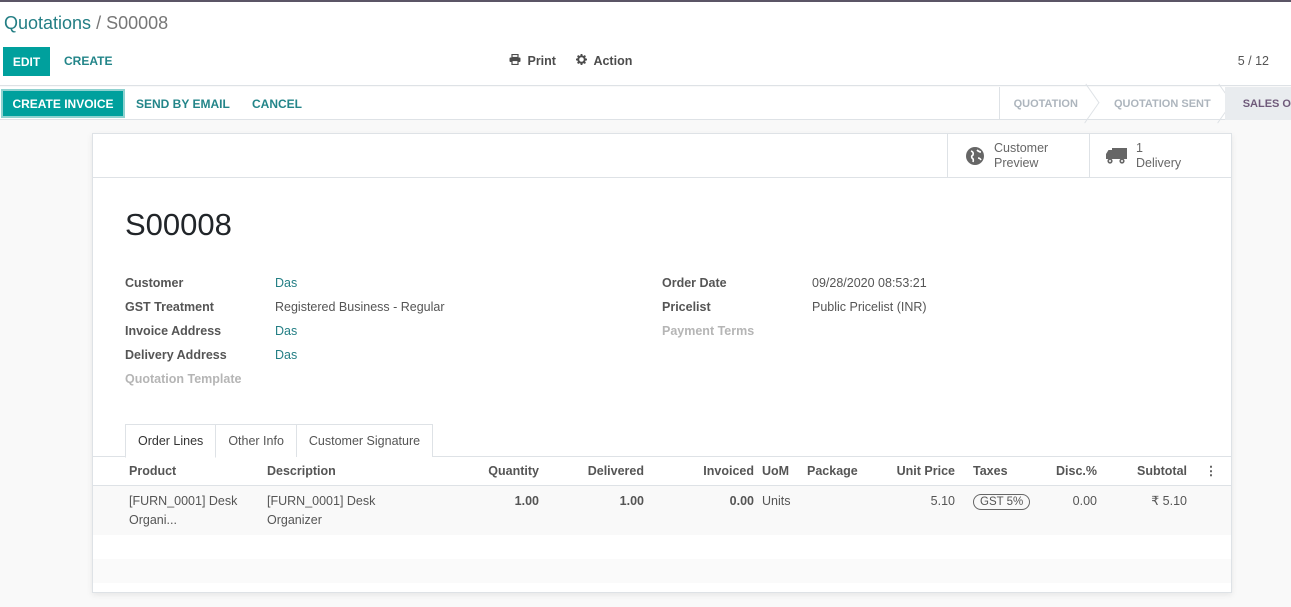 This screenshot has height=607, width=1291. I want to click on preview-line1: Customer, so click(1021, 148).